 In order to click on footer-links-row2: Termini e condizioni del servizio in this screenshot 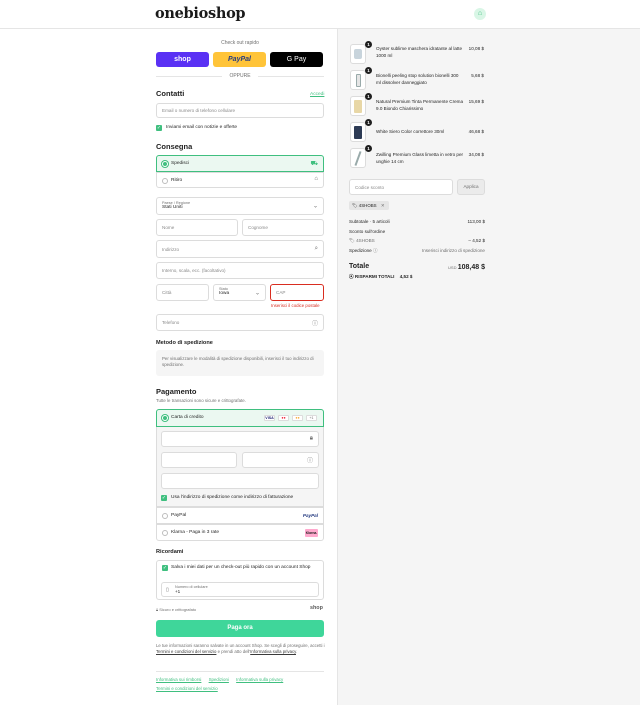, I will do `click(187, 688)`.